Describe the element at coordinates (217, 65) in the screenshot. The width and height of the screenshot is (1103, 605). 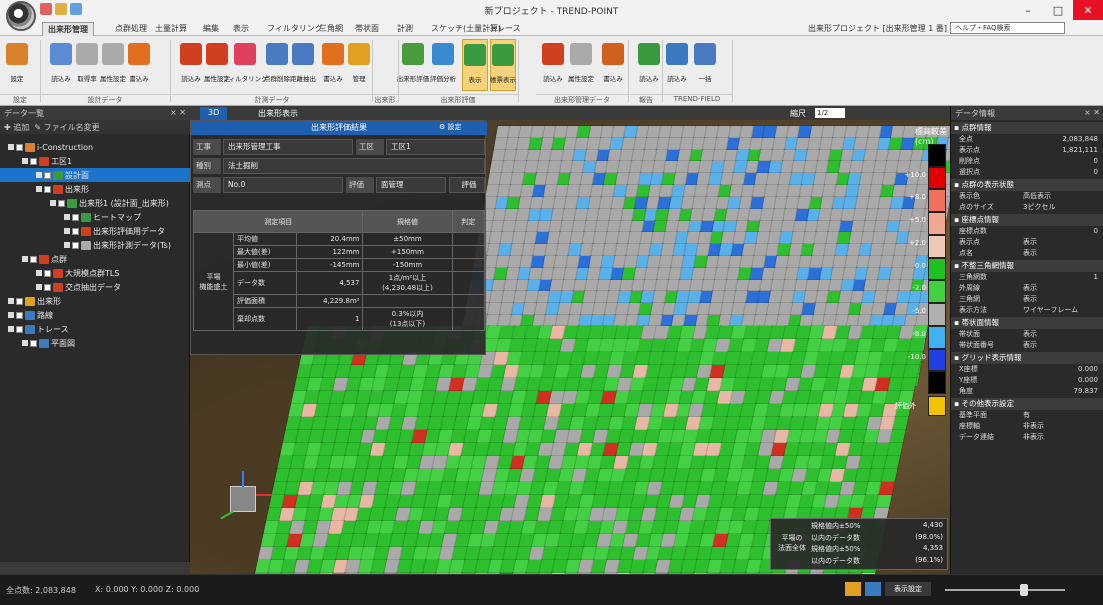
I see `ribbon-button-6: 属性設定` at that location.